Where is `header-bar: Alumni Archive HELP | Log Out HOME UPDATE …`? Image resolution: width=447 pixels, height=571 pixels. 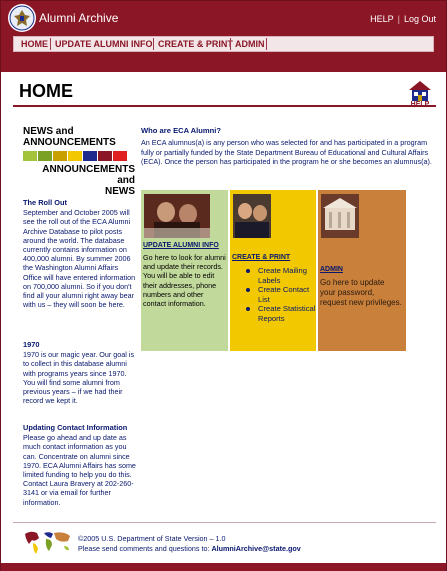
header-bar: Alumni Archive HELP | Log Out HOME UPDATE … is located at coordinates (223, 28).